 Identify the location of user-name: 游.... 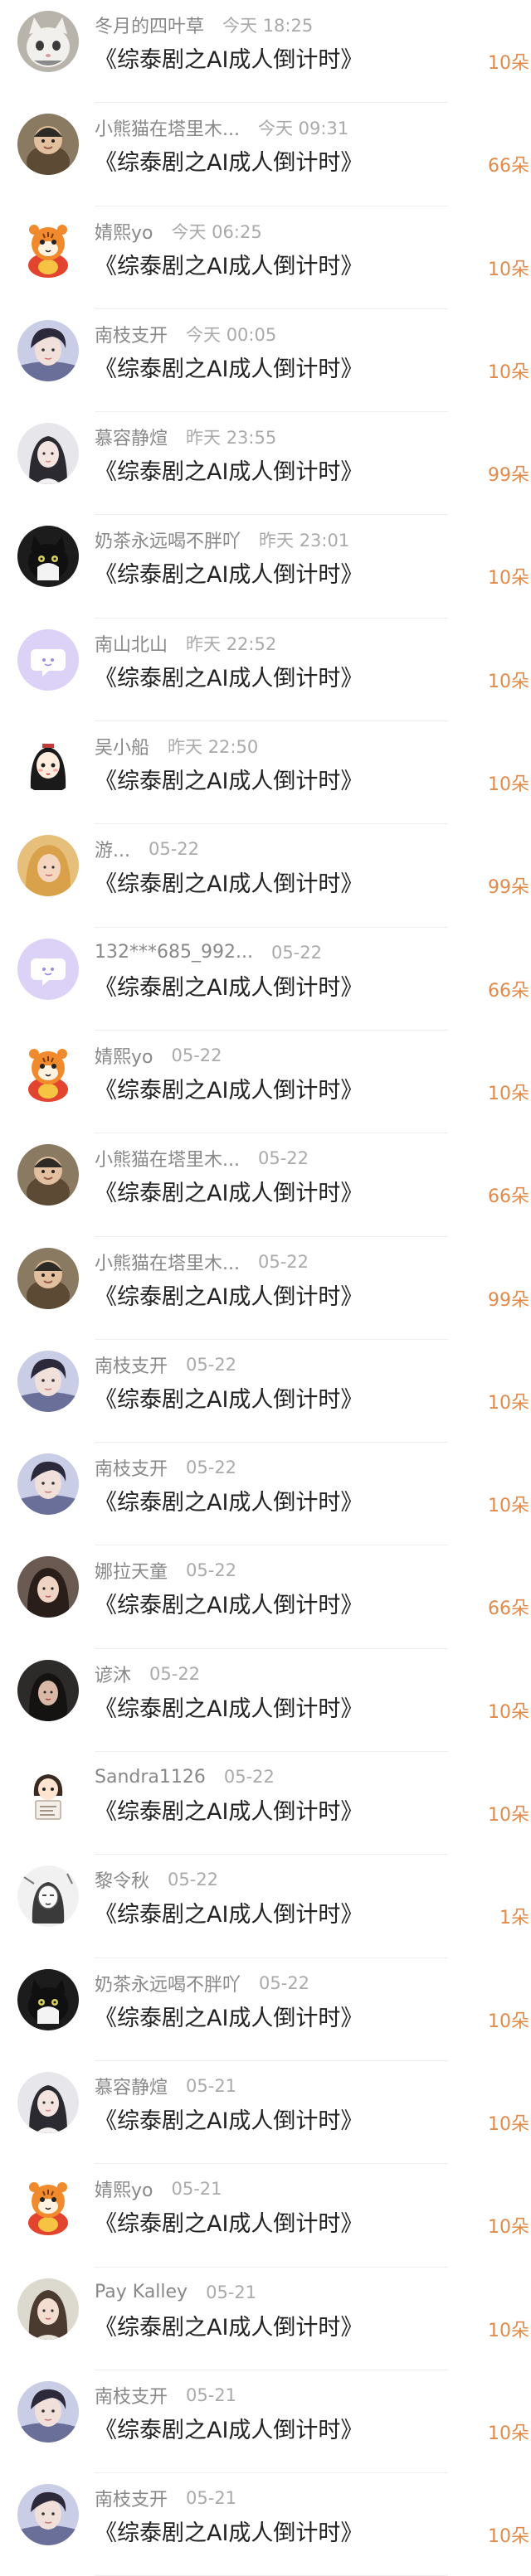
(112, 849).